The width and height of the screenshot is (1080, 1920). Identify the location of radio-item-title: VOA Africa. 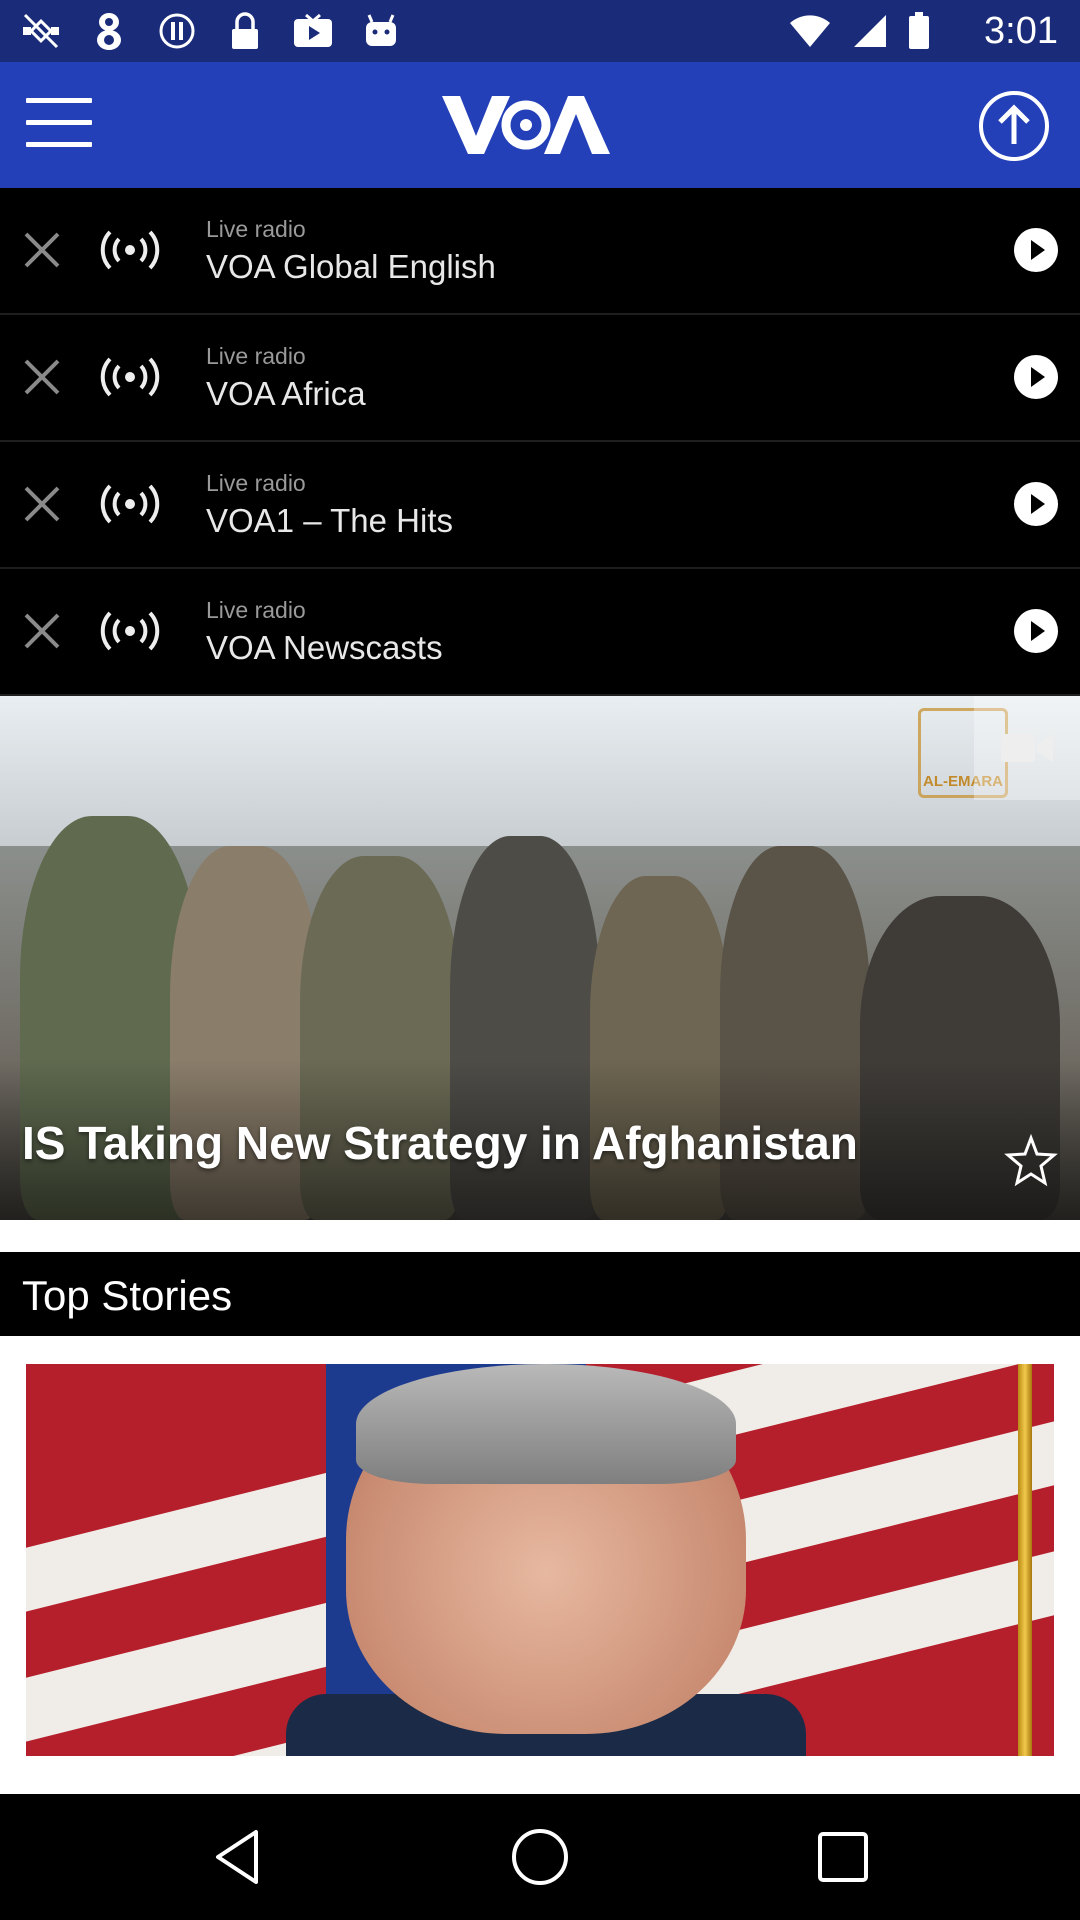
(286, 393).